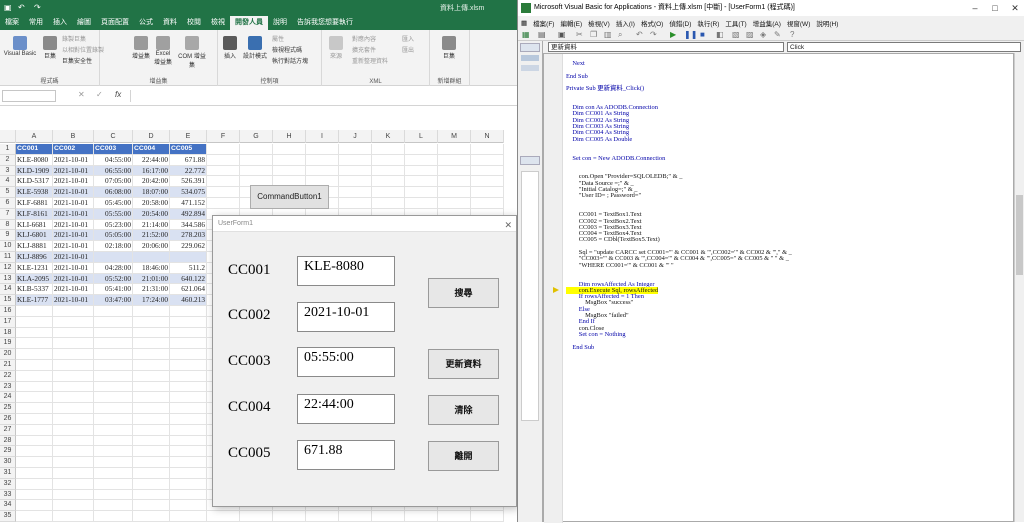 The image size is (1024, 523). I want to click on cell: KLJ-8896, so click(34, 257).